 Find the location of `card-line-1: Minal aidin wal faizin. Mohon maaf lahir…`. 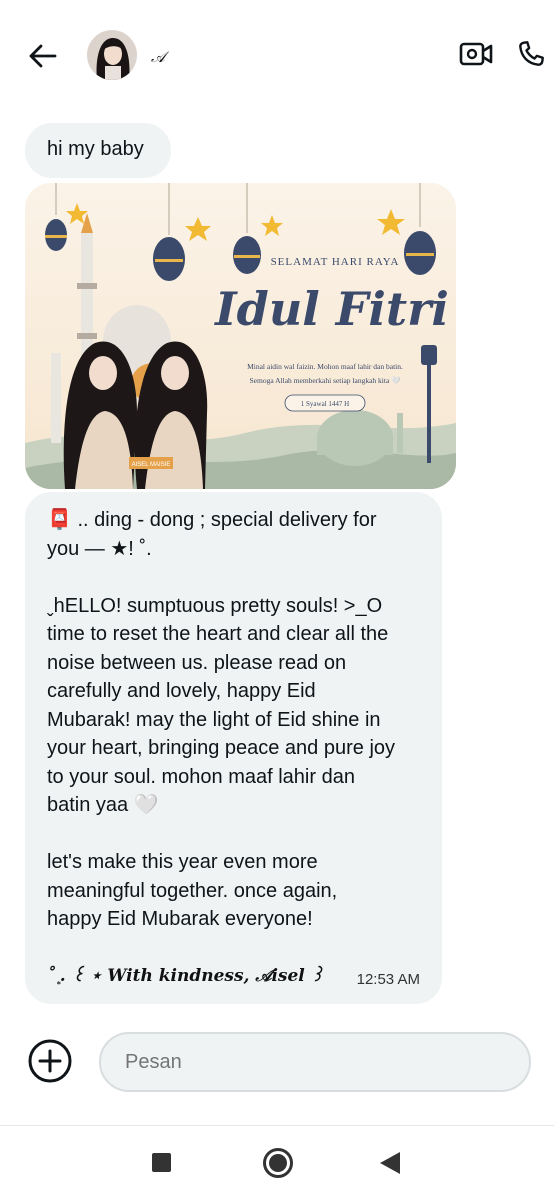

card-line-1: Minal aidin wal faizin. Mohon maaf lahir… is located at coordinates (325, 366).